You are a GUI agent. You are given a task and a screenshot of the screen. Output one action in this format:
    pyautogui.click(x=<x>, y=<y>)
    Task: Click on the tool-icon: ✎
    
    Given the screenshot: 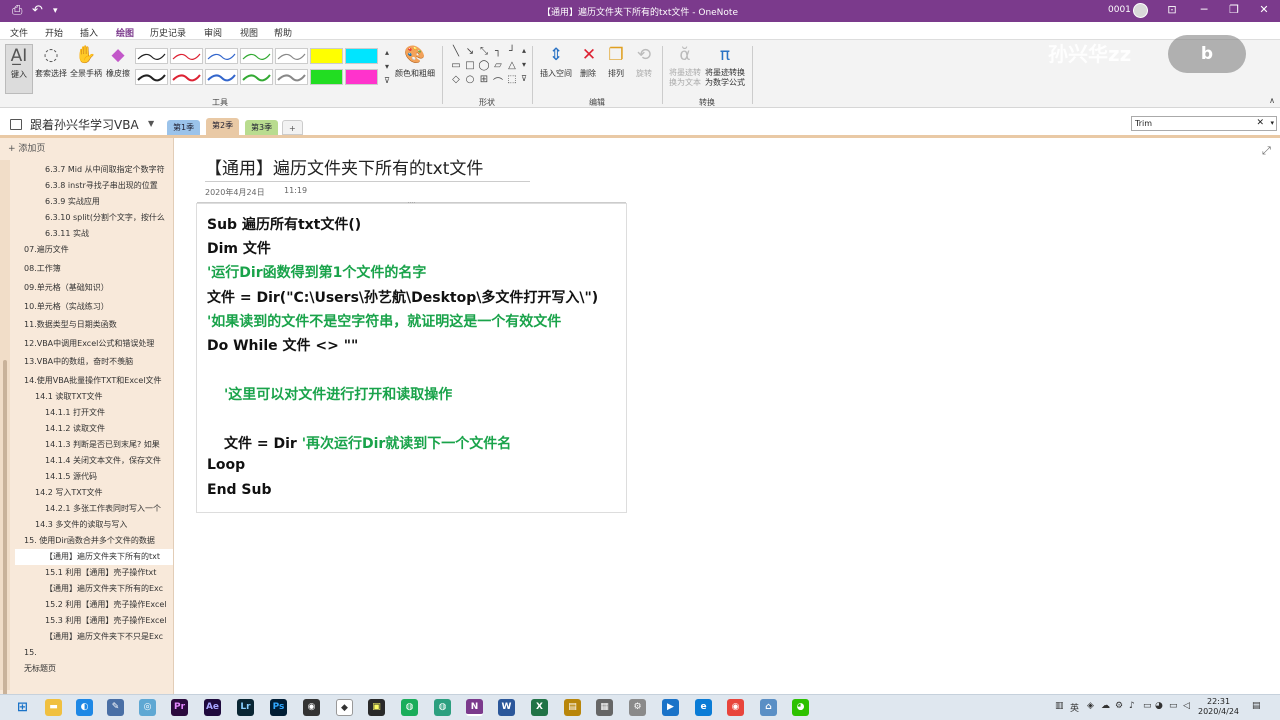 What is the action you would take?
    pyautogui.click(x=115, y=707)
    